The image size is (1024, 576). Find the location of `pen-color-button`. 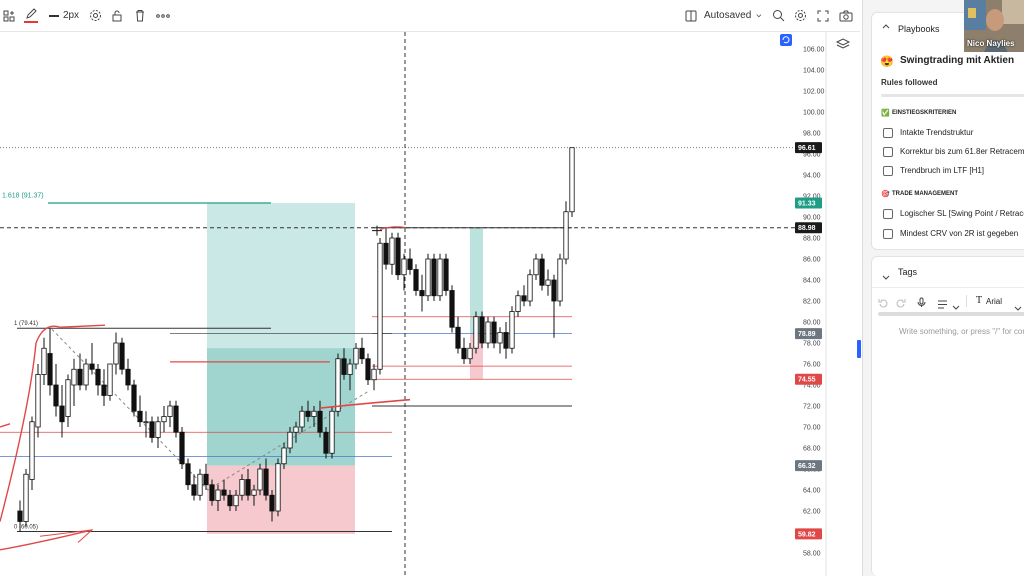

pen-color-button is located at coordinates (31, 16).